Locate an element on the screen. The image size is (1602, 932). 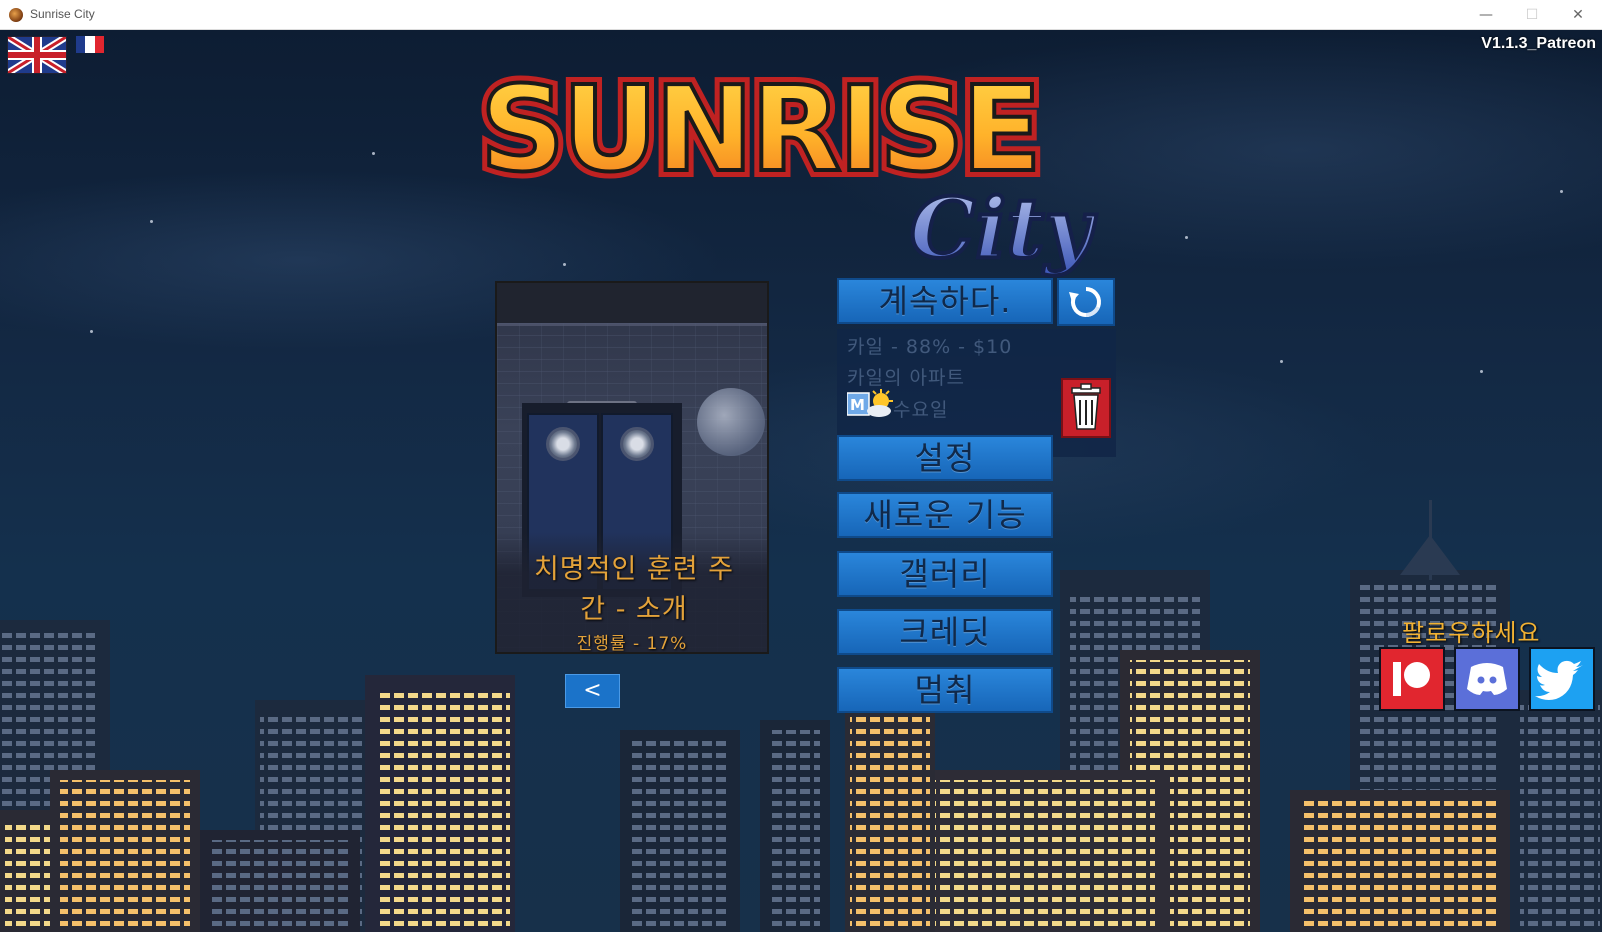
discord-button is located at coordinates (1487, 679).